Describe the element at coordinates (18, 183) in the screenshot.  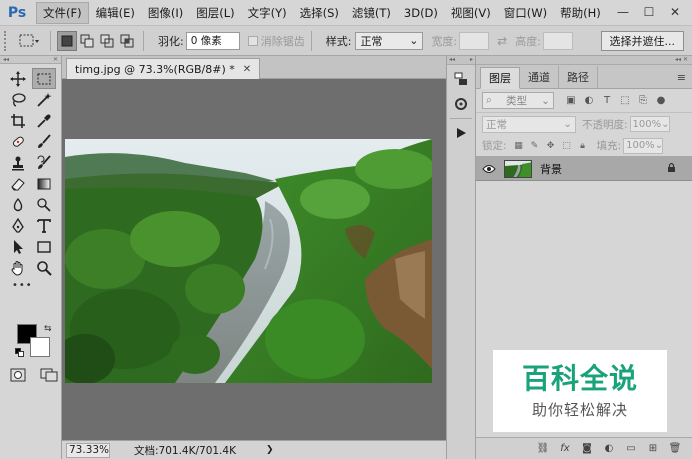
I see `eraser-tool` at that location.